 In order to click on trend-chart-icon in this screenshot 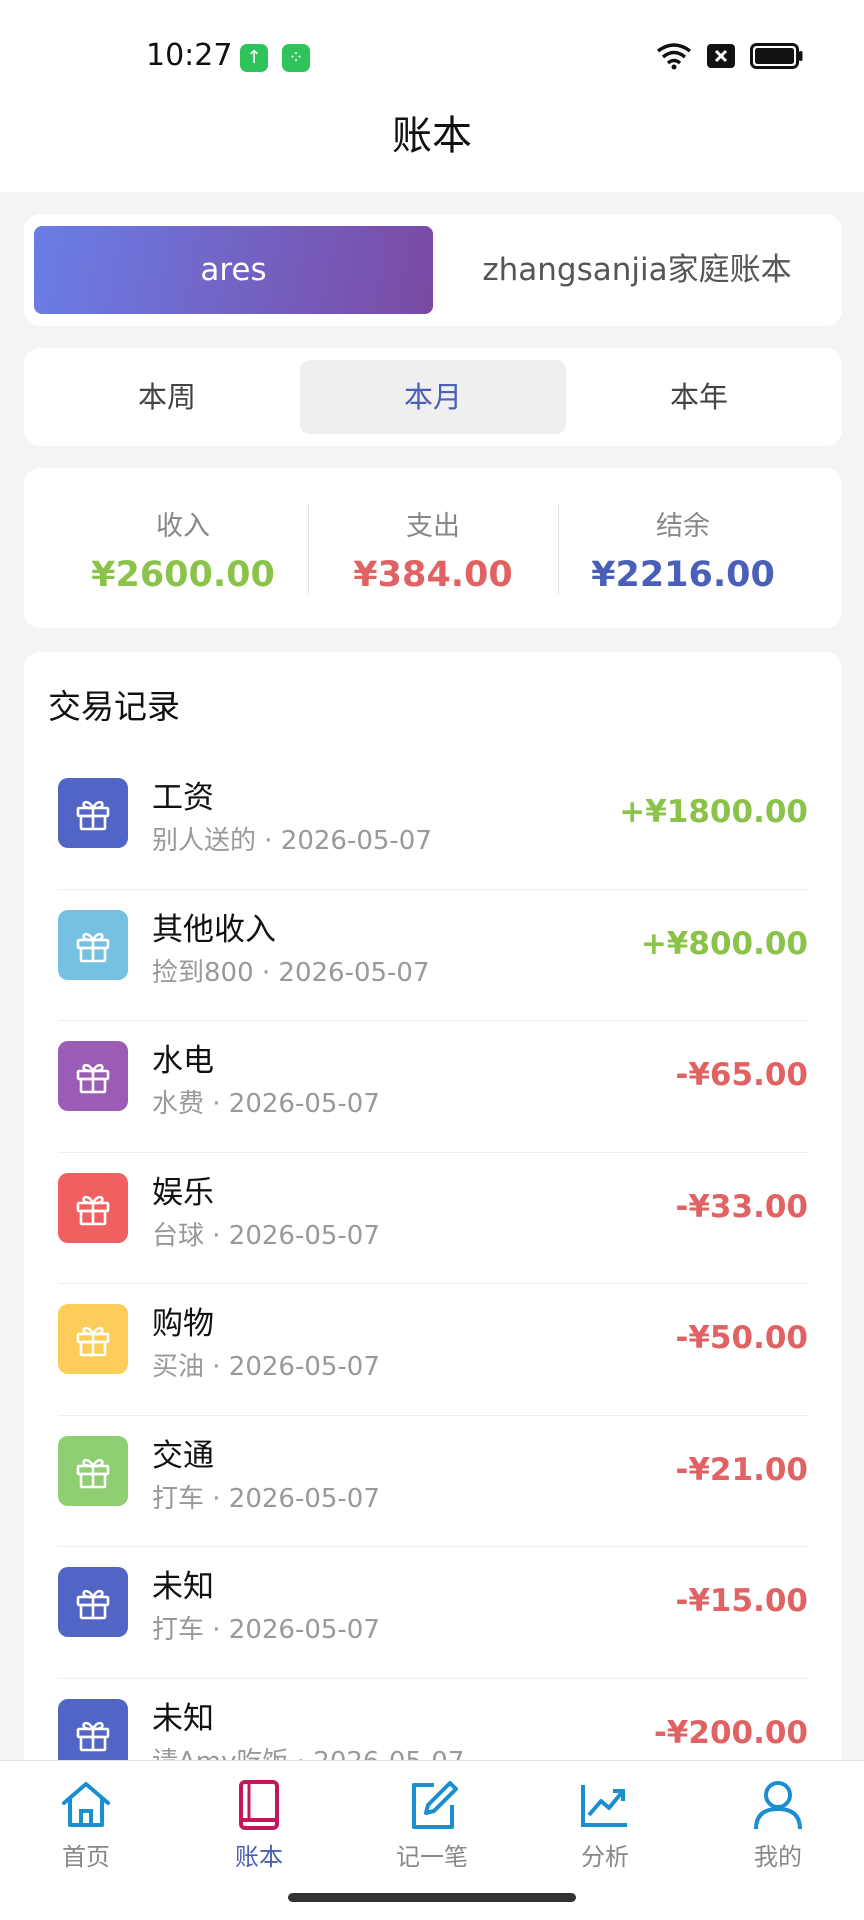, I will do `click(604, 1806)`.